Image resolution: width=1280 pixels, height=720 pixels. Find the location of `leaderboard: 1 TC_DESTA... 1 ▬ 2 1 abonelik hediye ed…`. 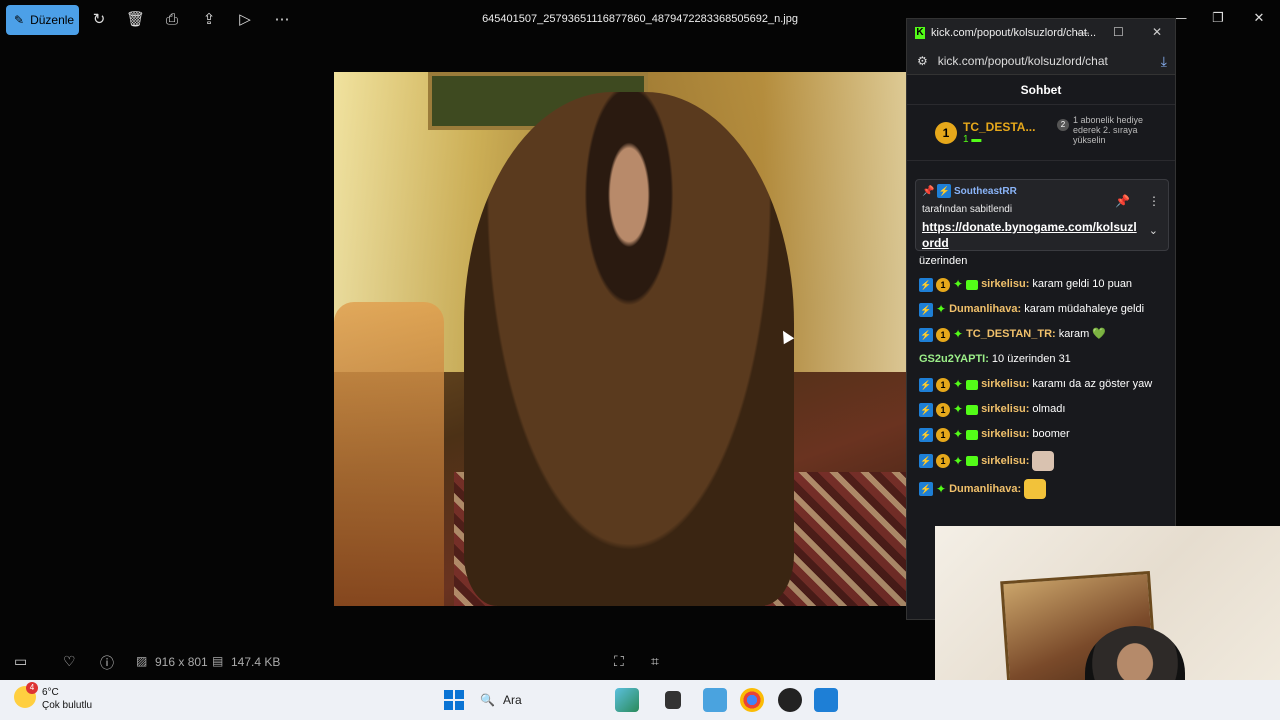

leaderboard: 1 TC_DESTA... 1 ▬ 2 1 abonelik hediye ed… is located at coordinates (1041, 133).